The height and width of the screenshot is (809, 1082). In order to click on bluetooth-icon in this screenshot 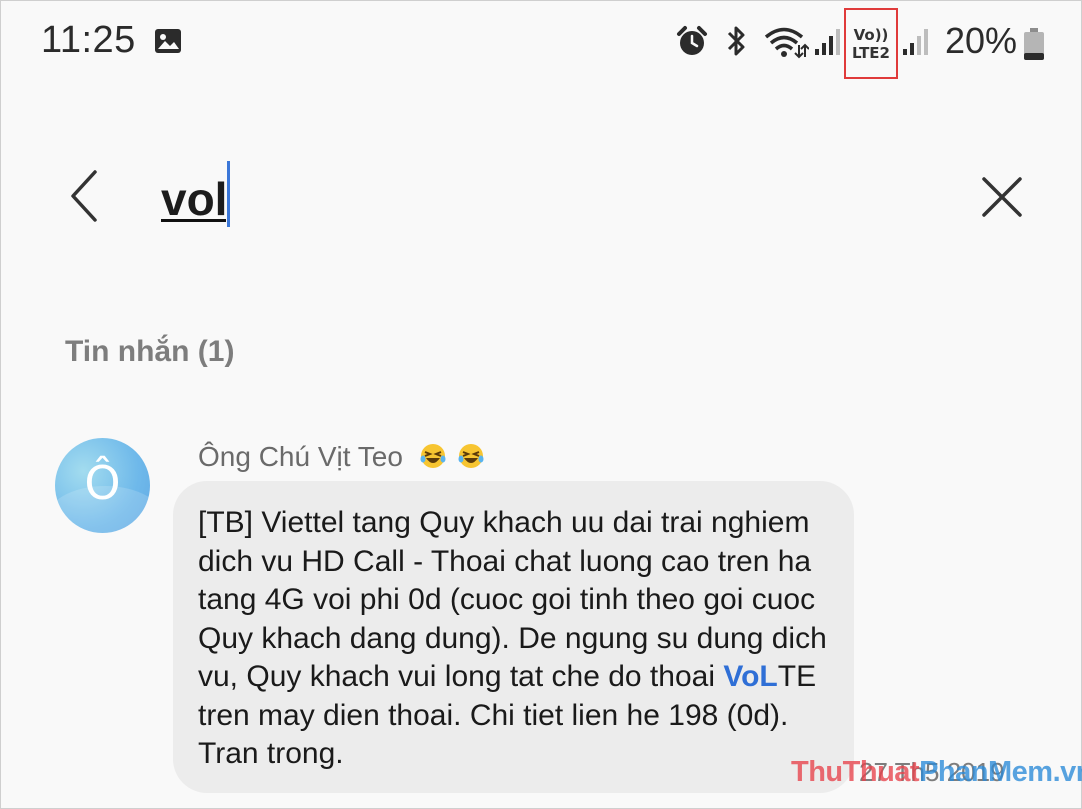, I will do `click(736, 41)`.